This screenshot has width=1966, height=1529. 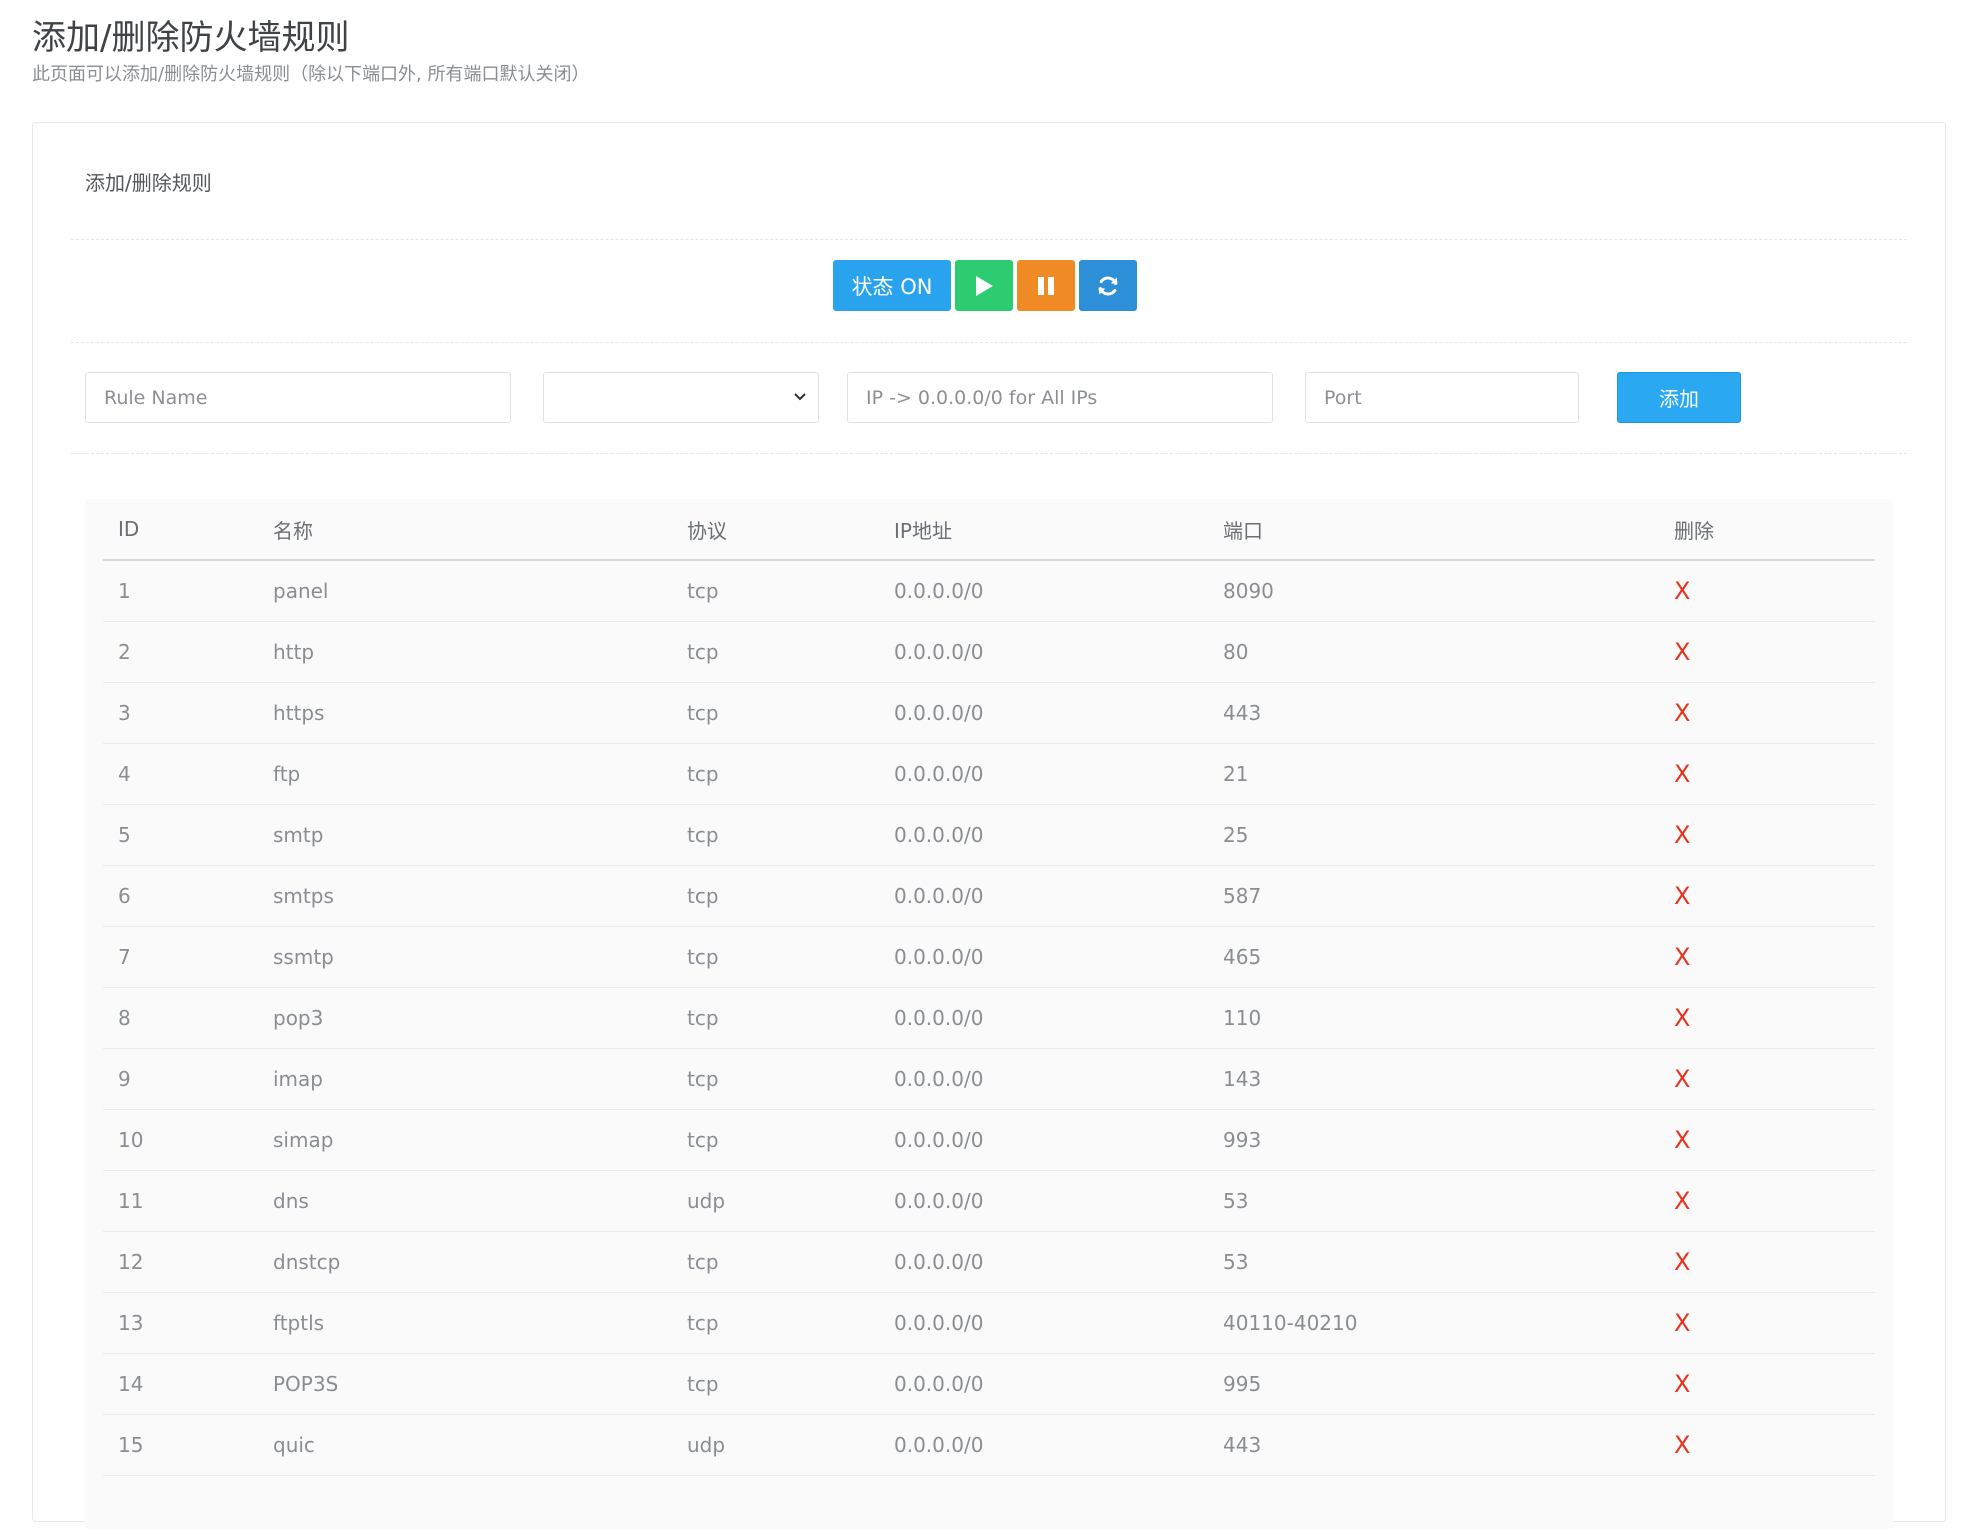 I want to click on cell-port: 53, so click(x=1433, y=1262).